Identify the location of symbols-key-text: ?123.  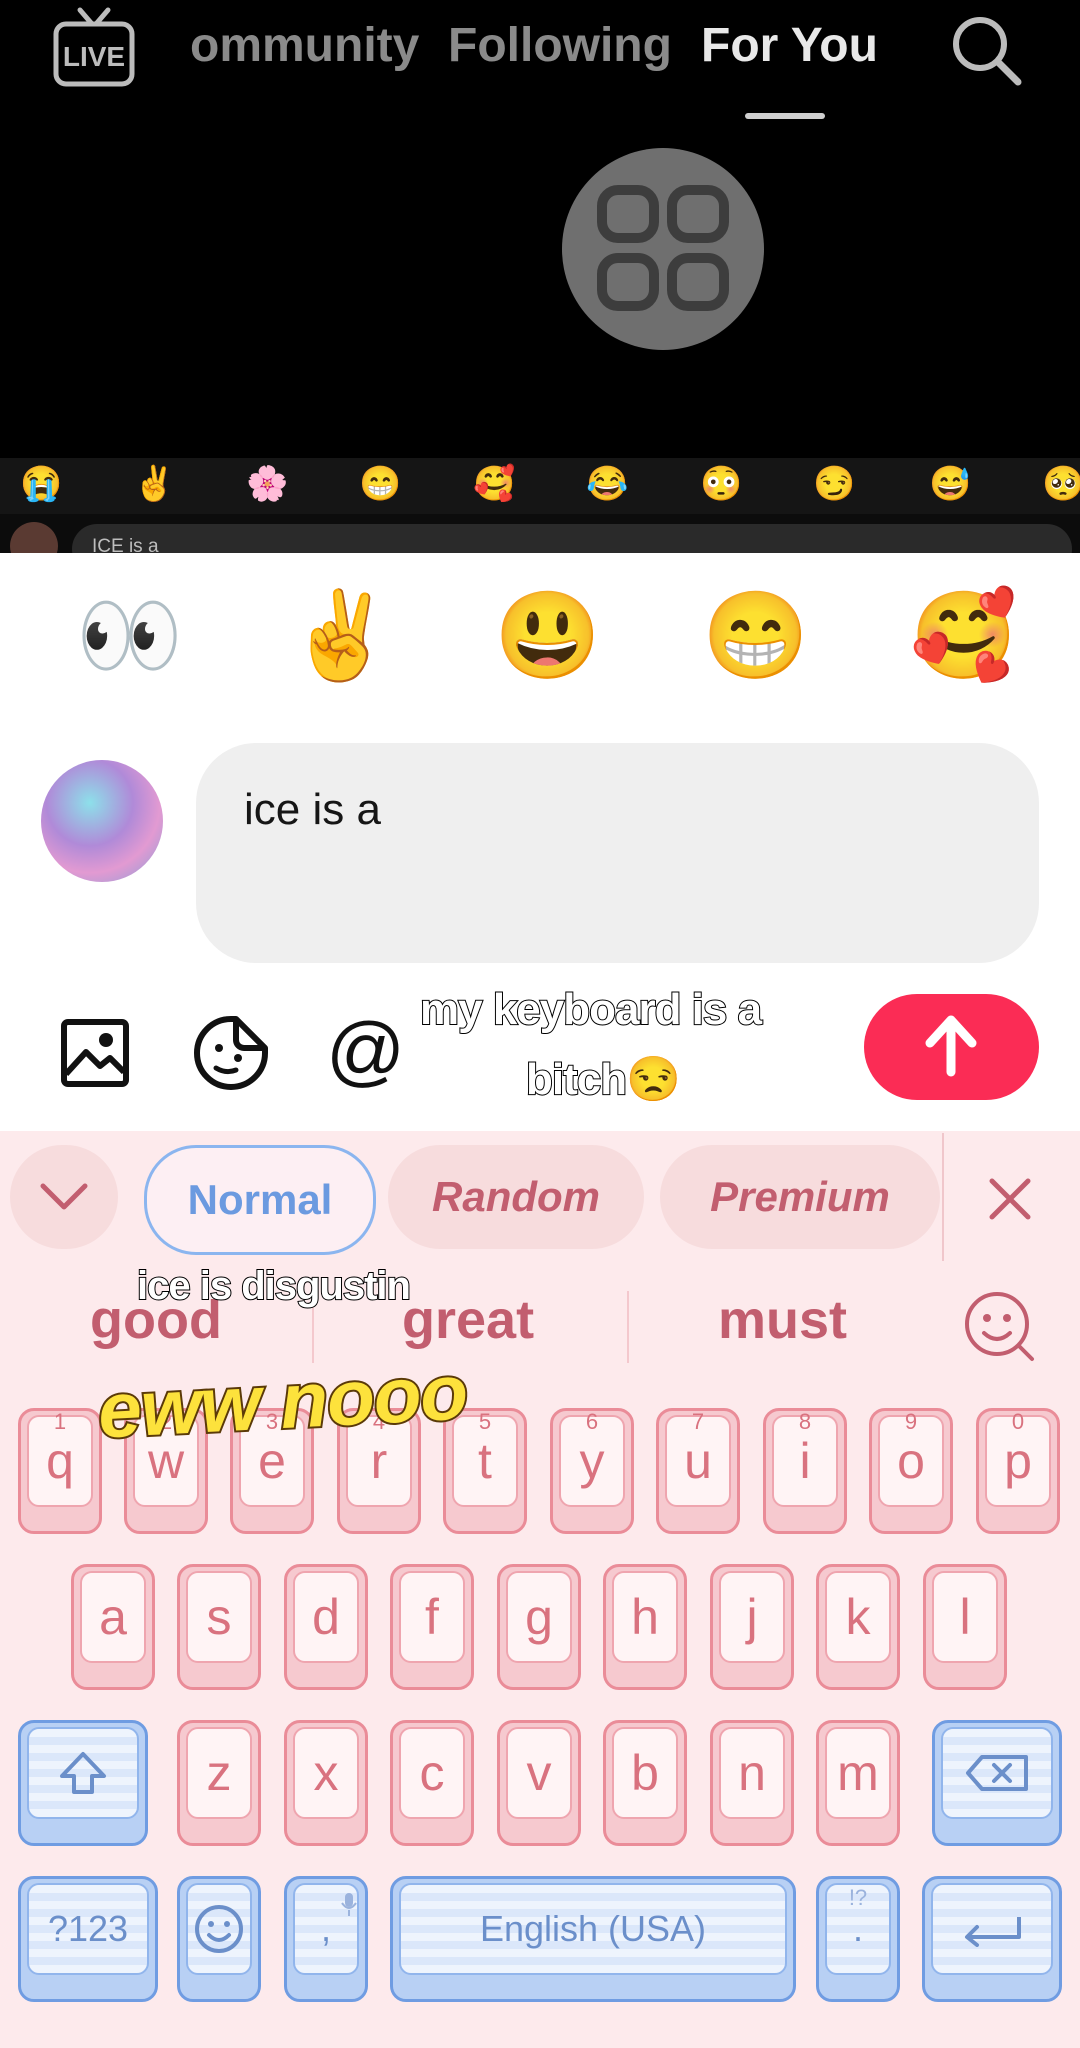
(88, 1928).